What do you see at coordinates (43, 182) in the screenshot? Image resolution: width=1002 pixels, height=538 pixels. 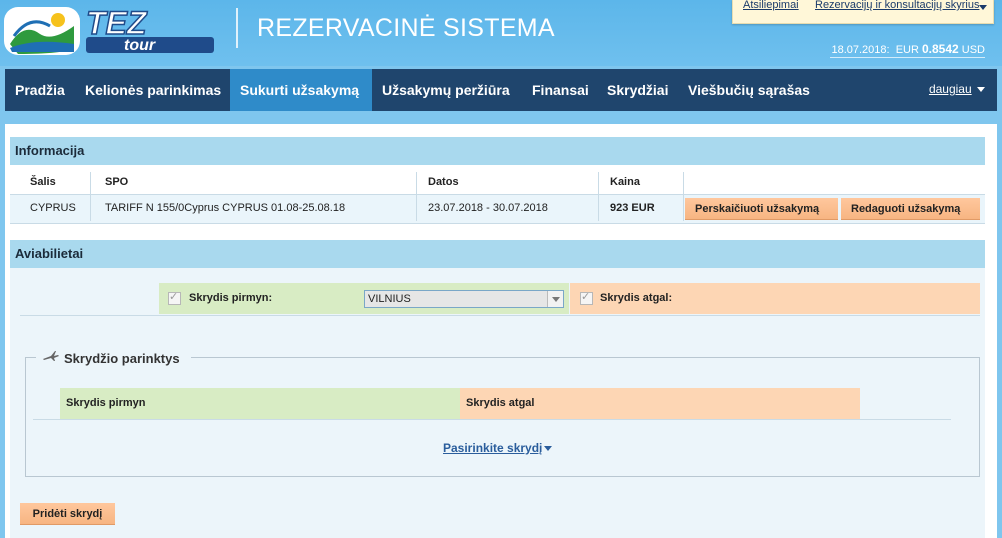 I see `col-header-country: Šalis` at bounding box center [43, 182].